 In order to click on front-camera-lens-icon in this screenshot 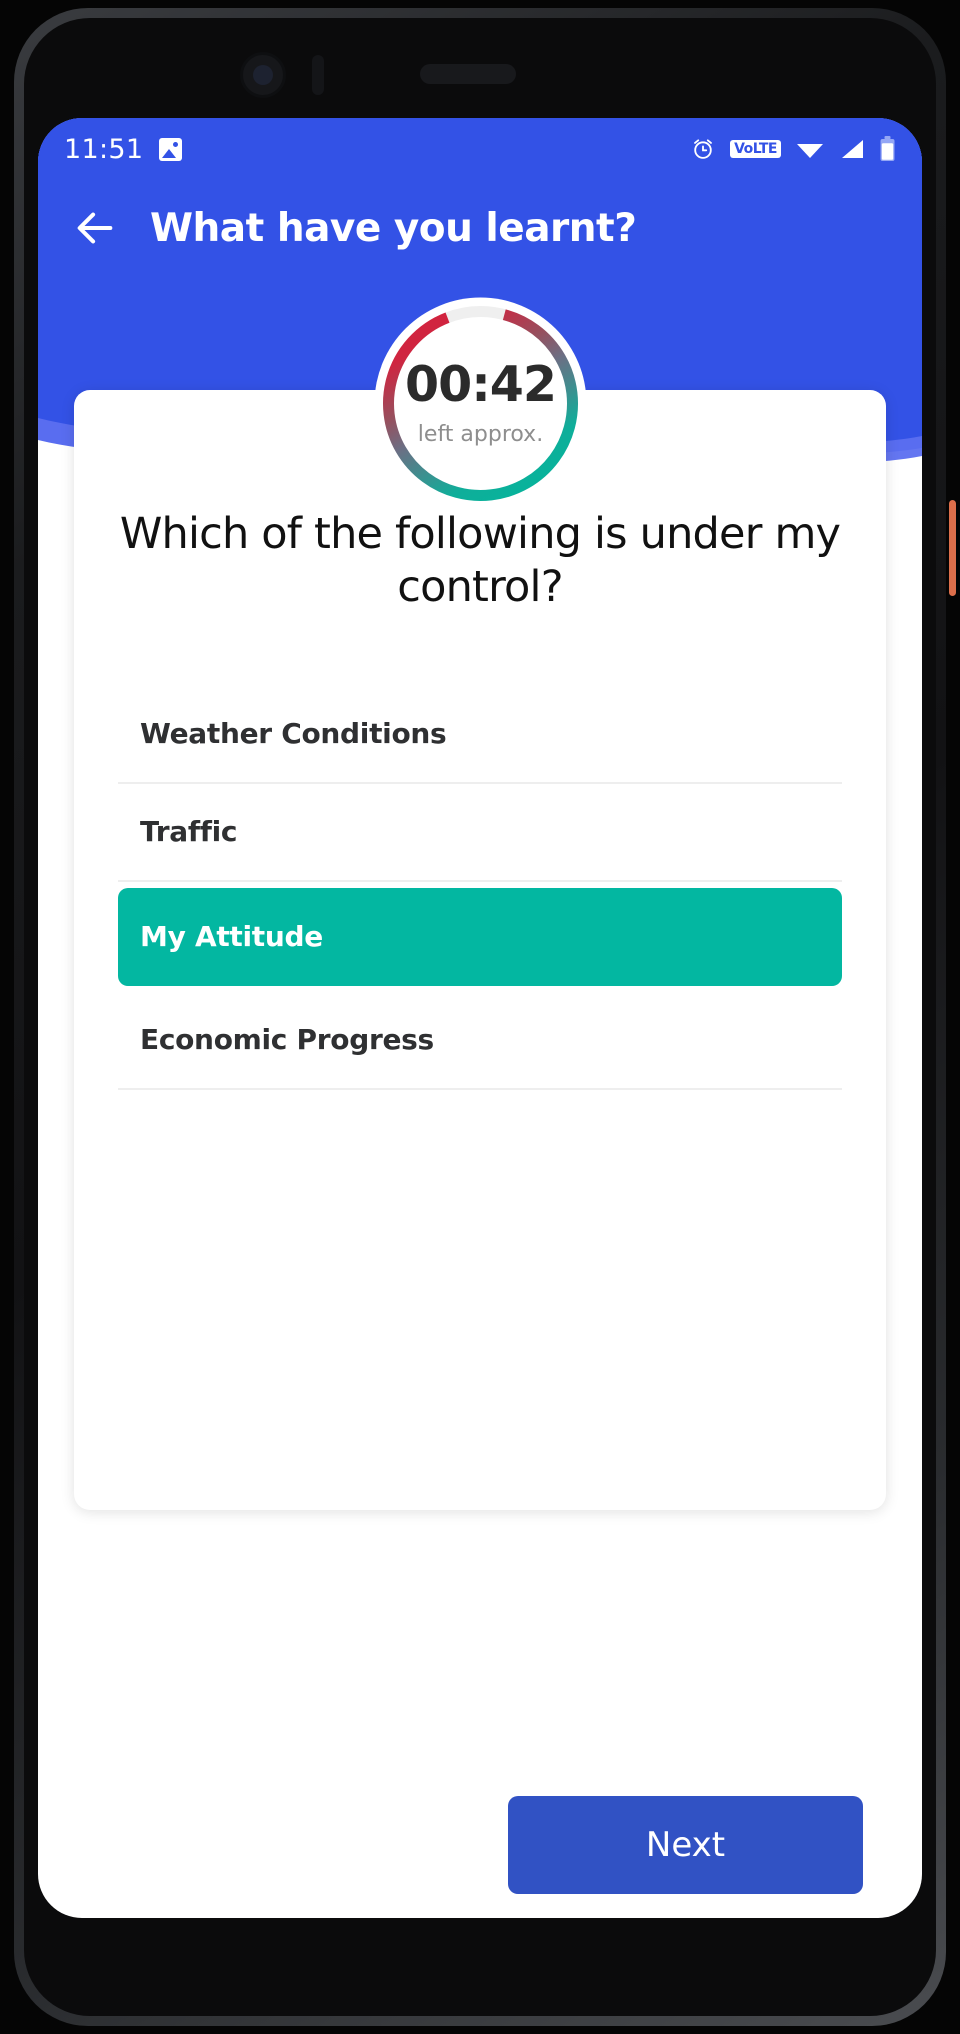, I will do `click(263, 75)`.